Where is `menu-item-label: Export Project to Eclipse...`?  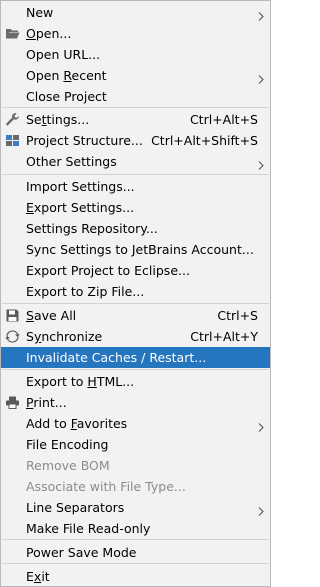
menu-item-label: Export Project to Eclipse... is located at coordinates (108, 270).